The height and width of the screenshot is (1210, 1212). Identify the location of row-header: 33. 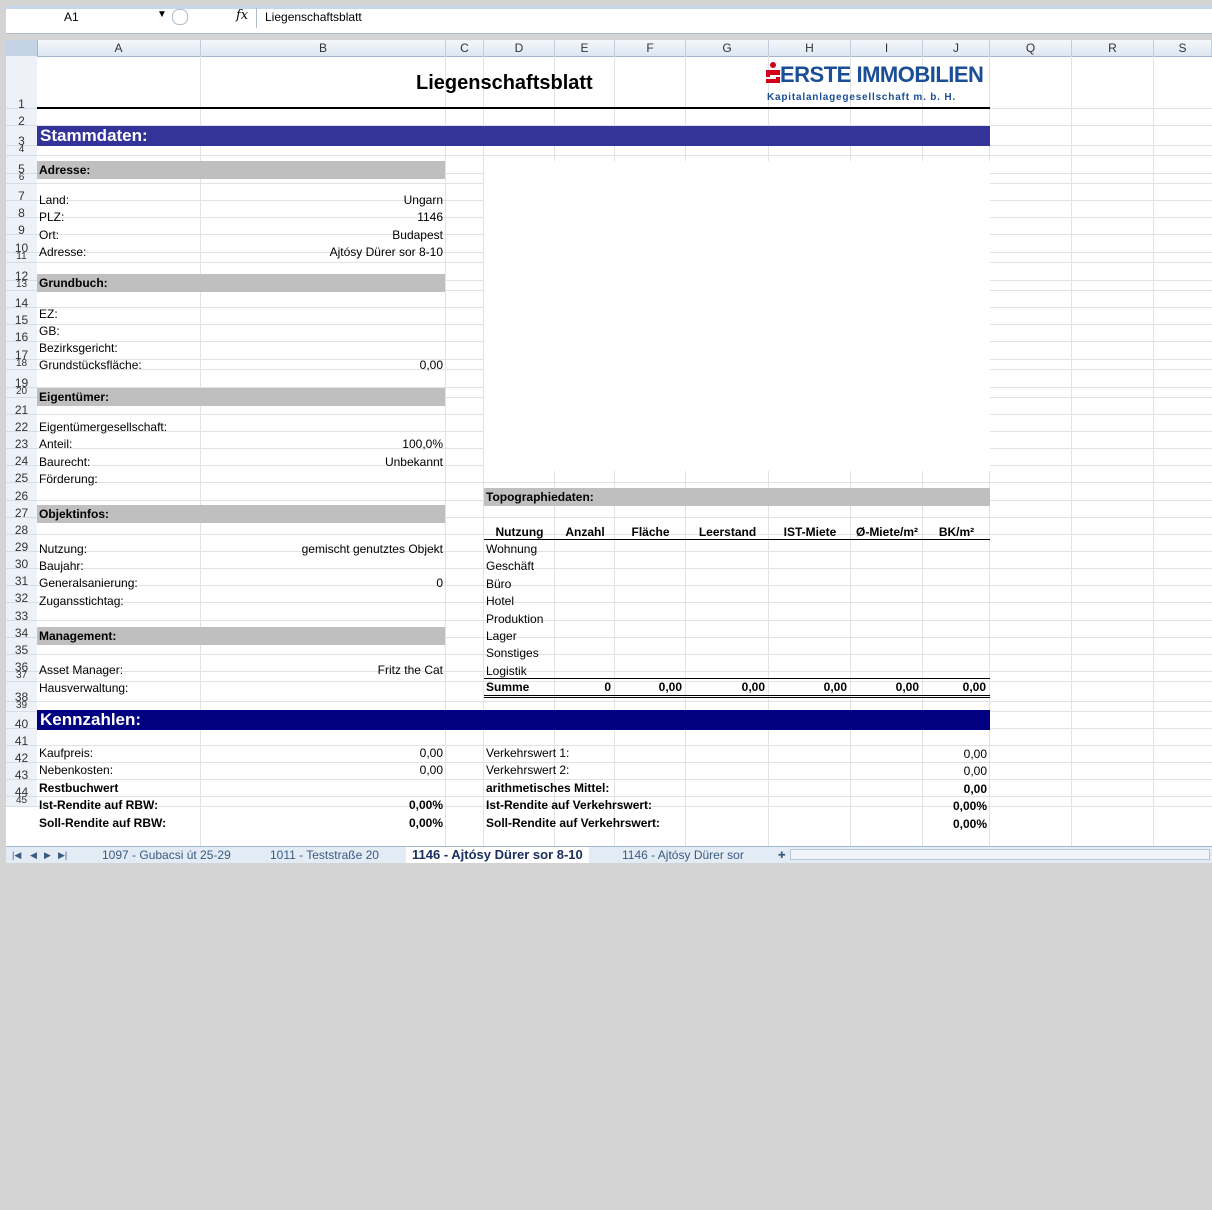
(21, 613).